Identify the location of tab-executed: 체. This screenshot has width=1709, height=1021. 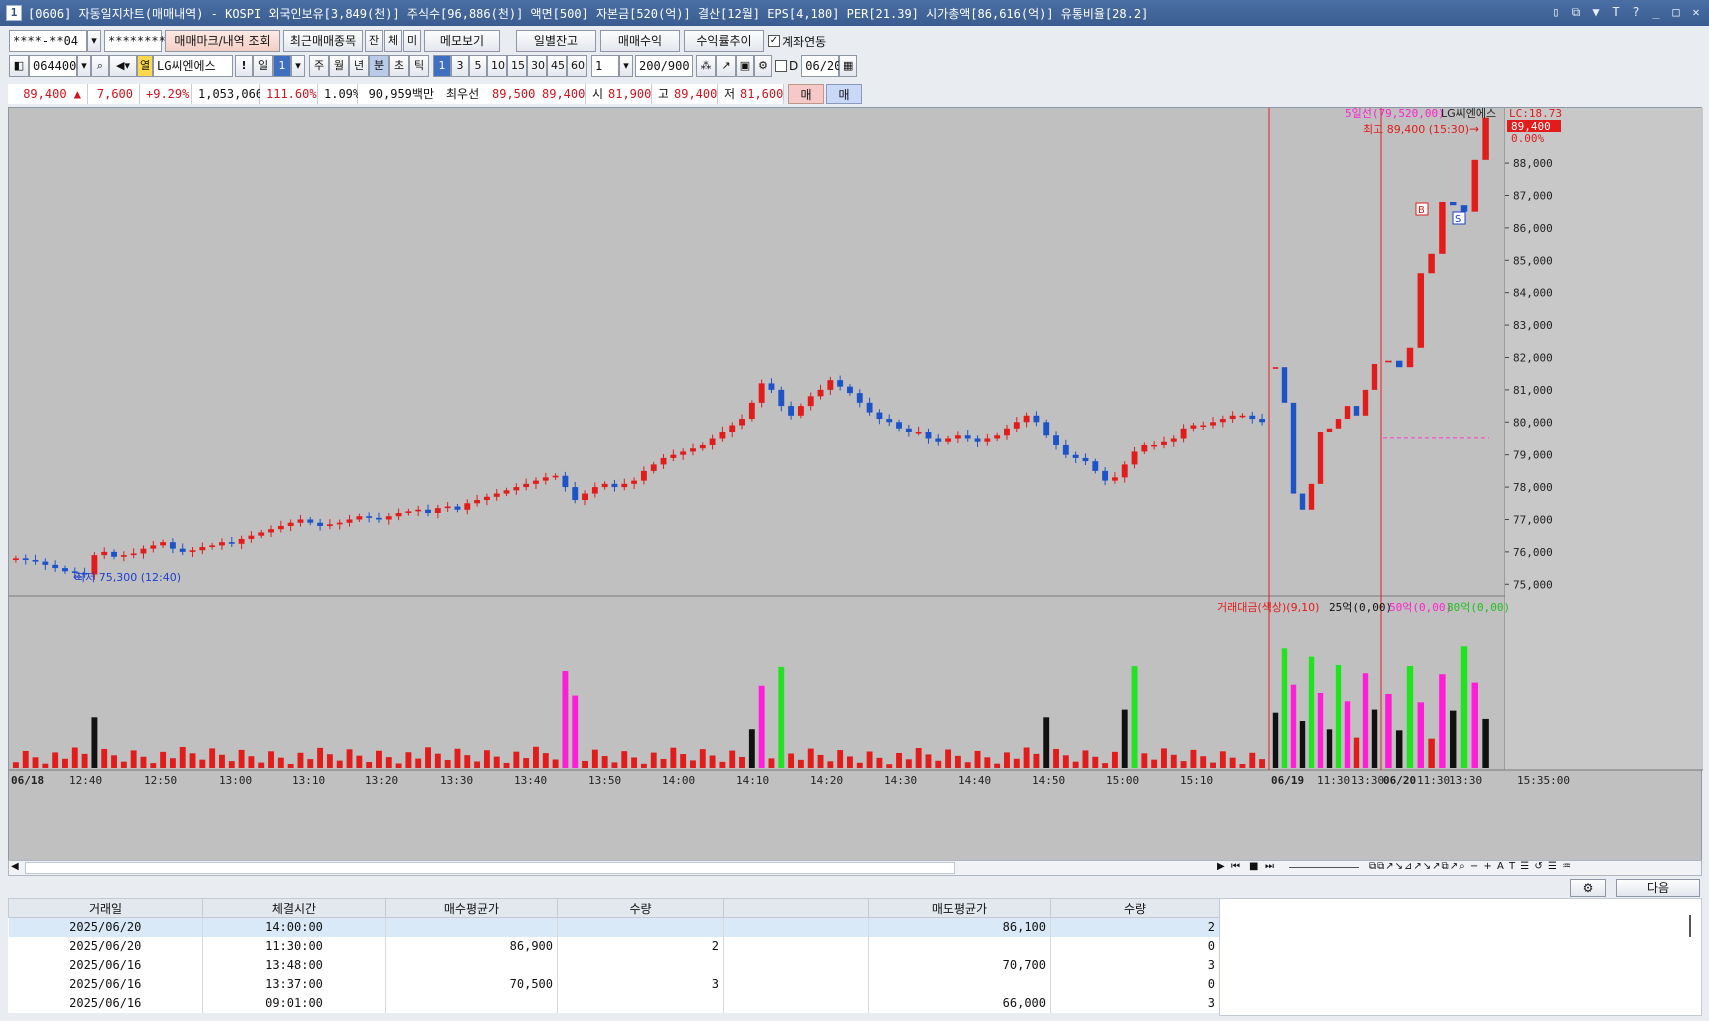
(393, 41).